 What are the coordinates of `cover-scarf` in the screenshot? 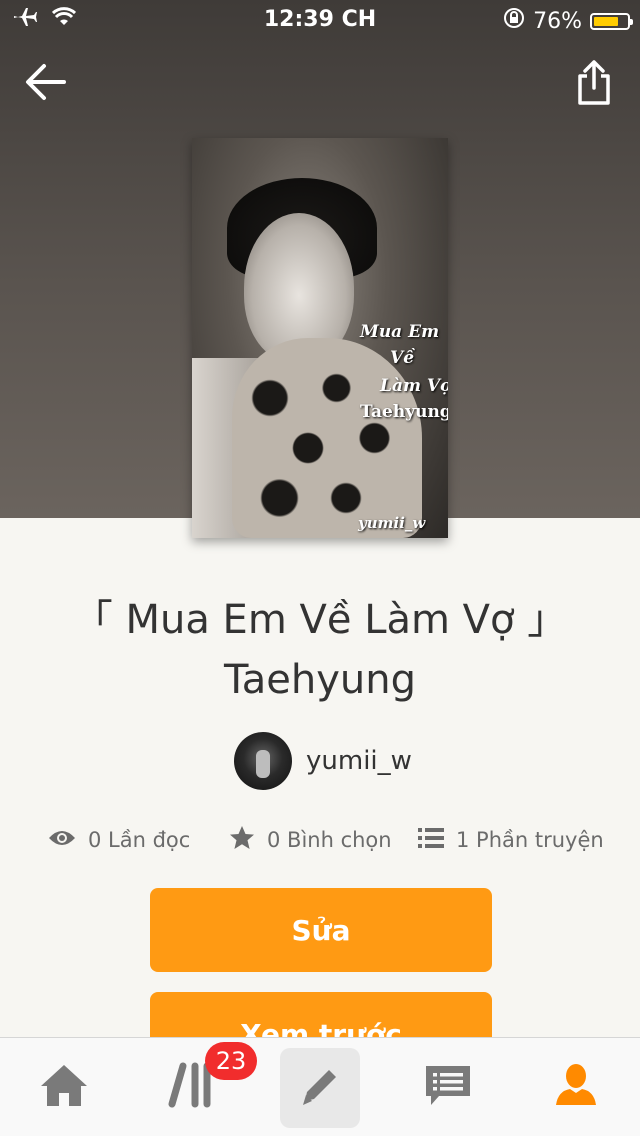 It's located at (327, 438).